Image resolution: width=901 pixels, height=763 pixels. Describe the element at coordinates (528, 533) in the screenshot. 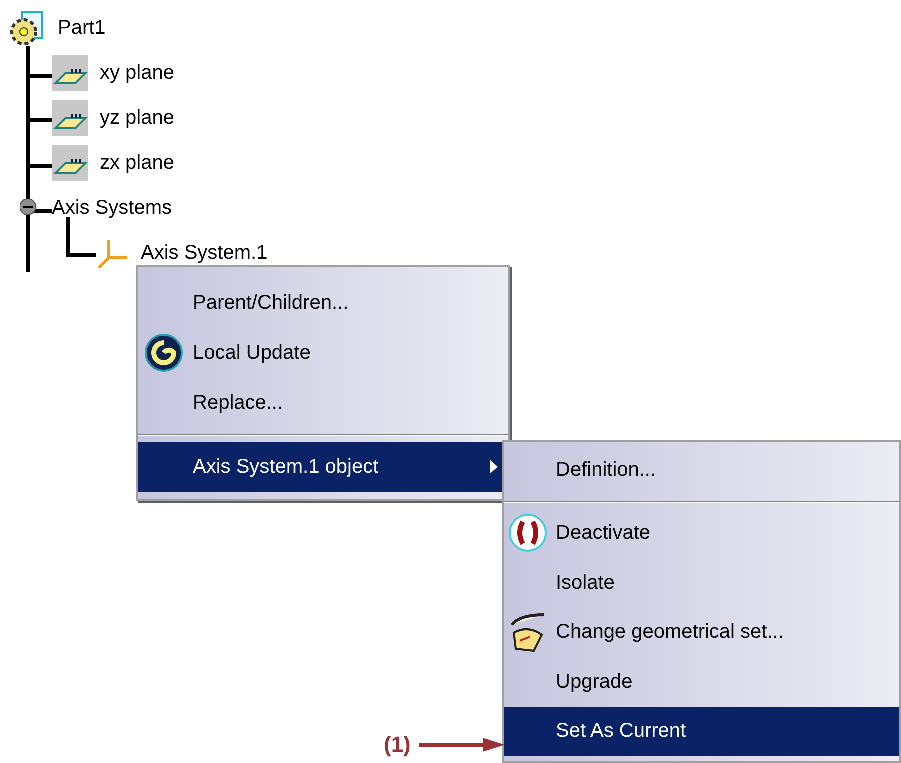

I see `parentheses-icon` at that location.